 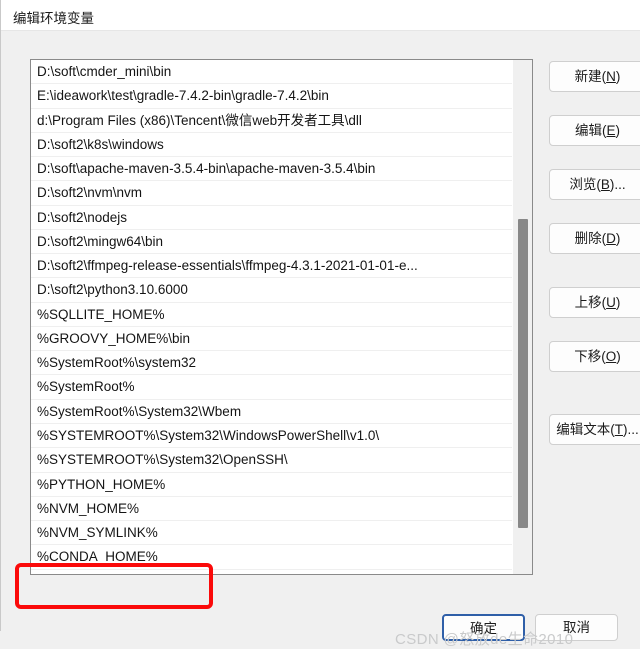 I want to click on list-item, so click(x=271, y=572).